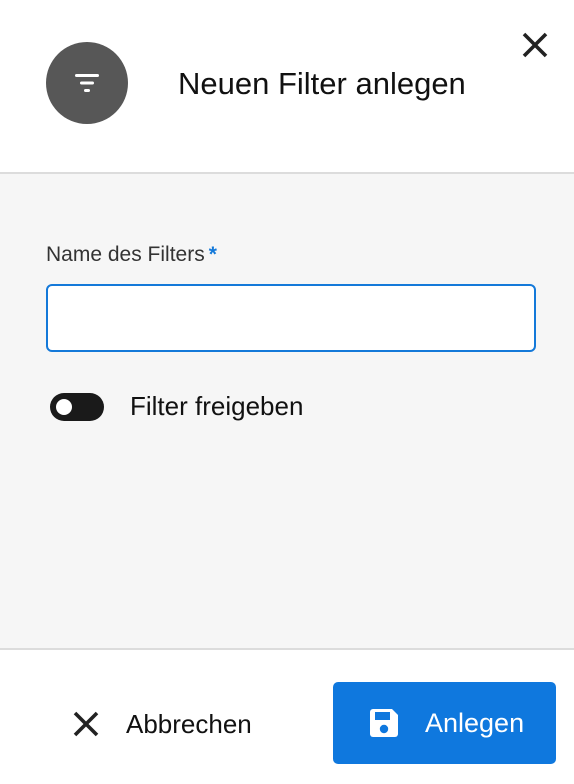 This screenshot has width=574, height=784. I want to click on close-button, so click(535, 45).